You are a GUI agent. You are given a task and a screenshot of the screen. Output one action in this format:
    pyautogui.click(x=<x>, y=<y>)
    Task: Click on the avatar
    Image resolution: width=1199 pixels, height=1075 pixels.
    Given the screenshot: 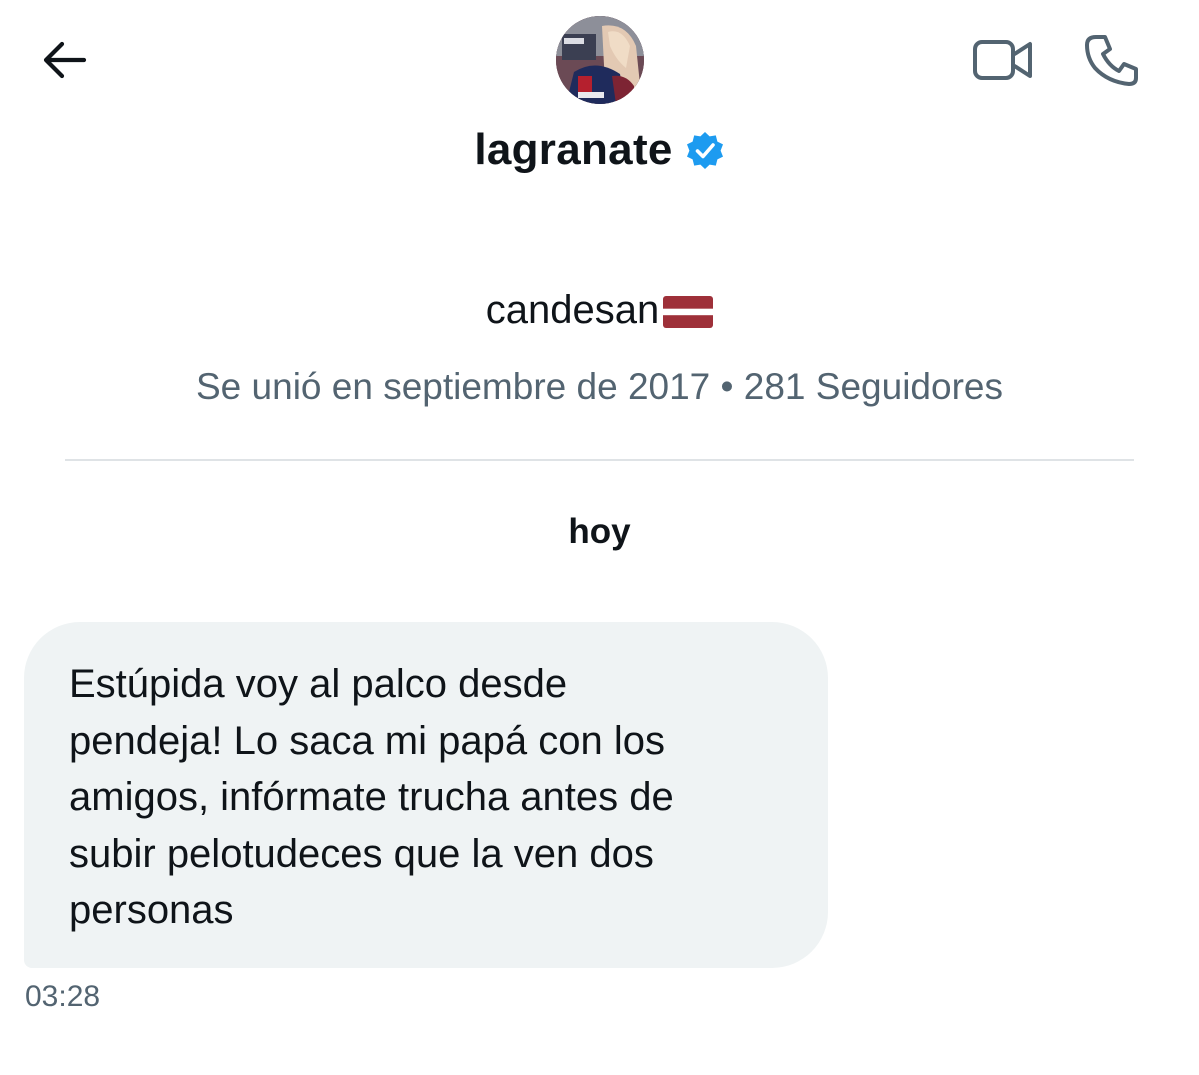 What is the action you would take?
    pyautogui.click(x=600, y=60)
    